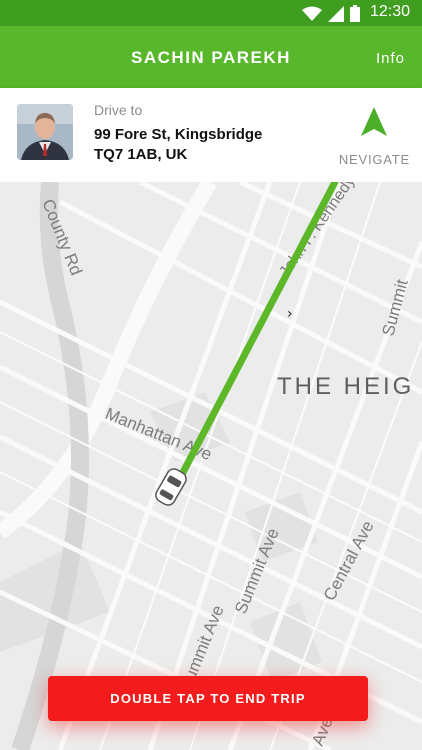 The width and height of the screenshot is (422, 750). I want to click on status-icons, so click(331, 13).